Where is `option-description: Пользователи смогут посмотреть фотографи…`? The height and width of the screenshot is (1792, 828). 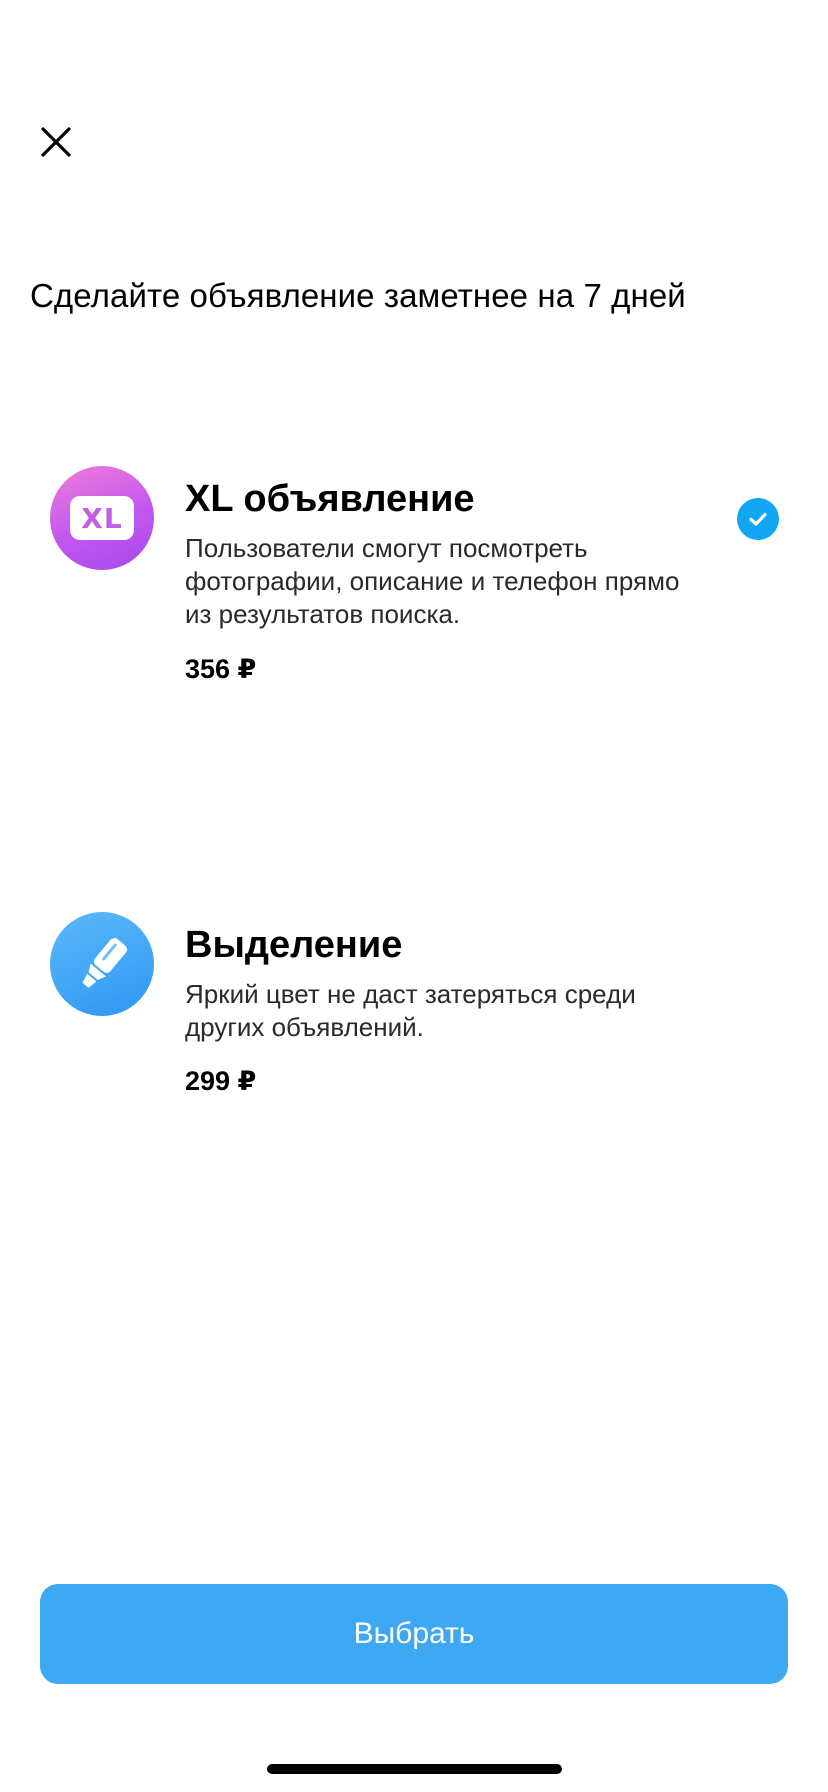
option-description: Пользователи смогут посмотреть фотографи… is located at coordinates (432, 581).